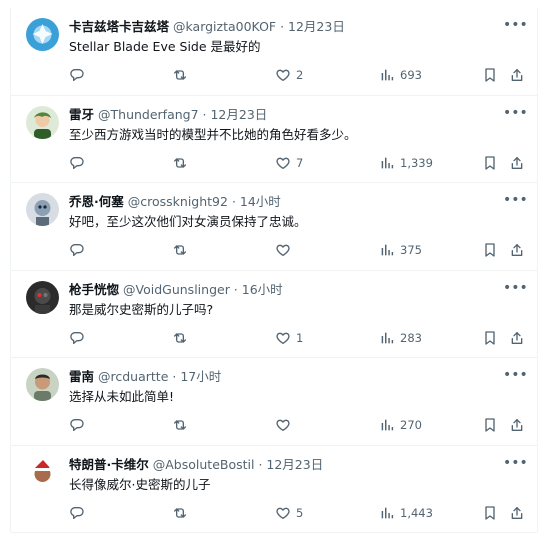 The height and width of the screenshot is (533, 550). I want to click on timestamp: 16小时, so click(262, 289).